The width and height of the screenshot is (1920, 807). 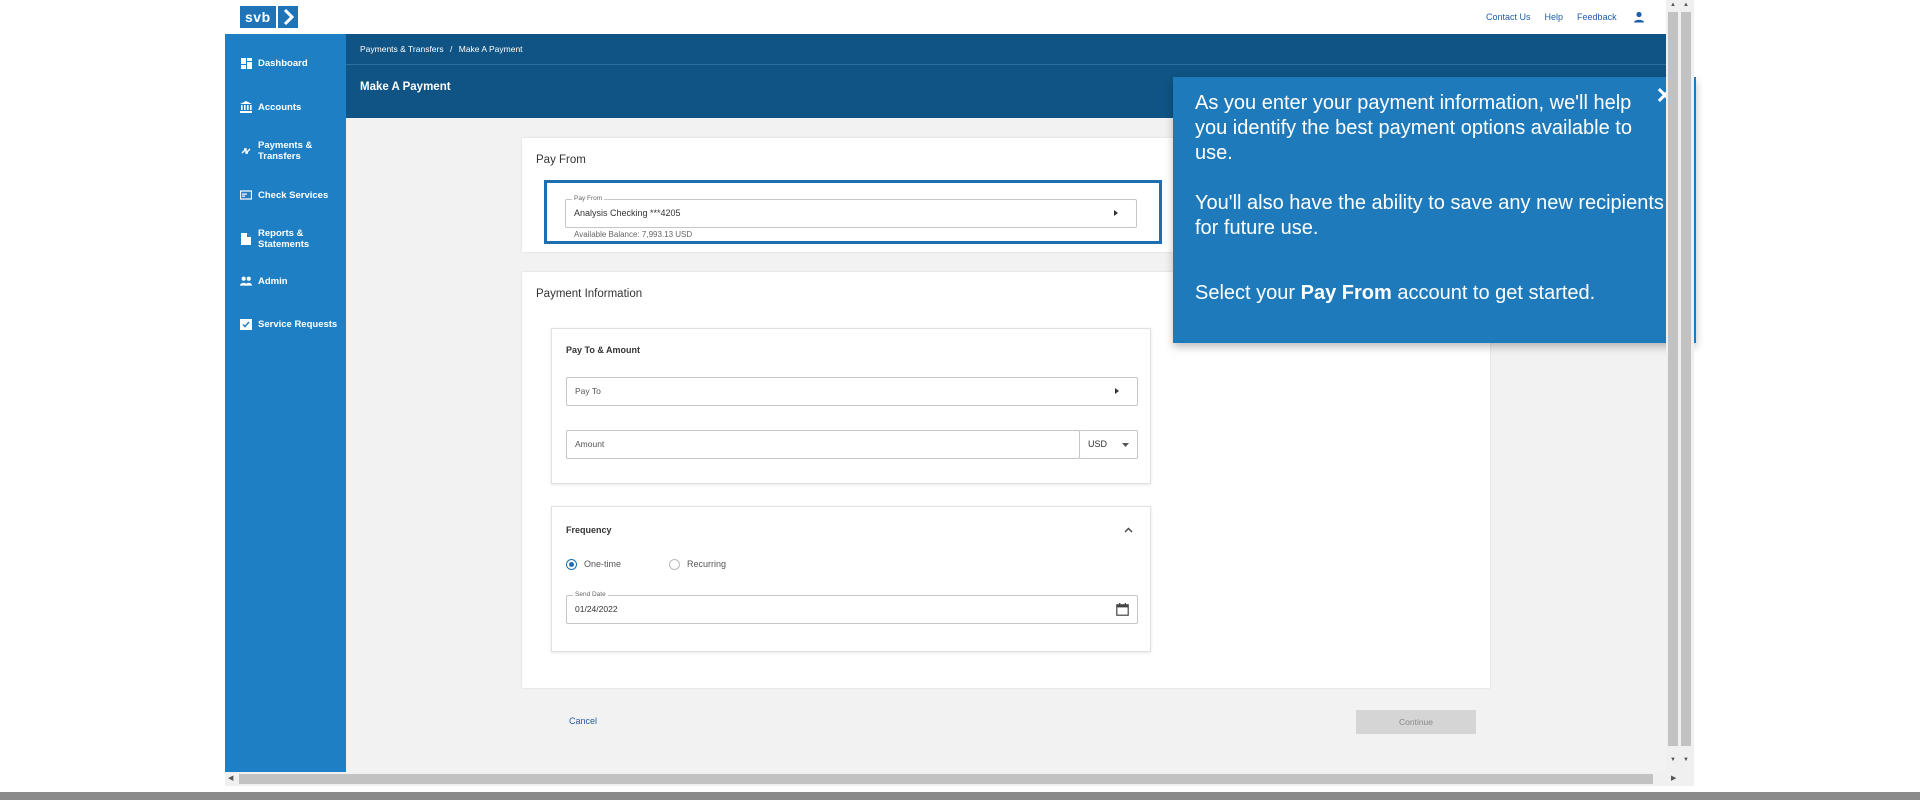 What do you see at coordinates (589, 294) in the screenshot?
I see `payment-info-section-title: Payment Information` at bounding box center [589, 294].